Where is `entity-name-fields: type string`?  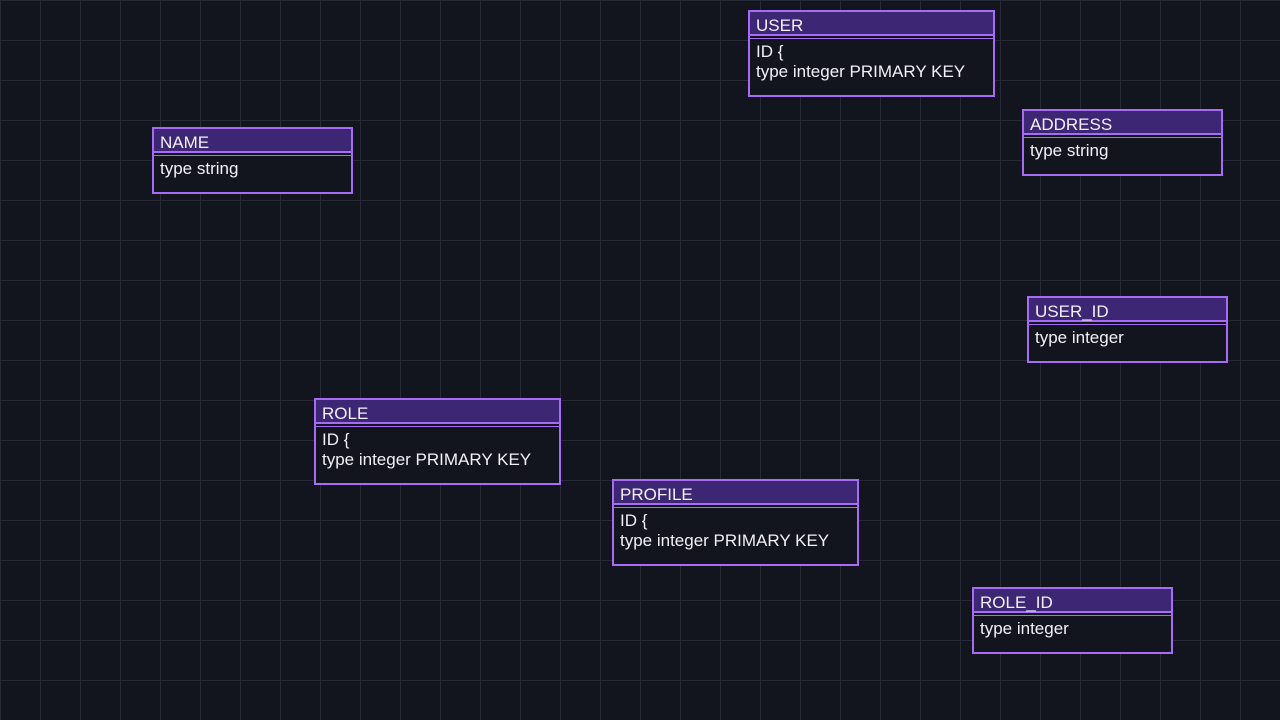
entity-name-fields: type string is located at coordinates (199, 168).